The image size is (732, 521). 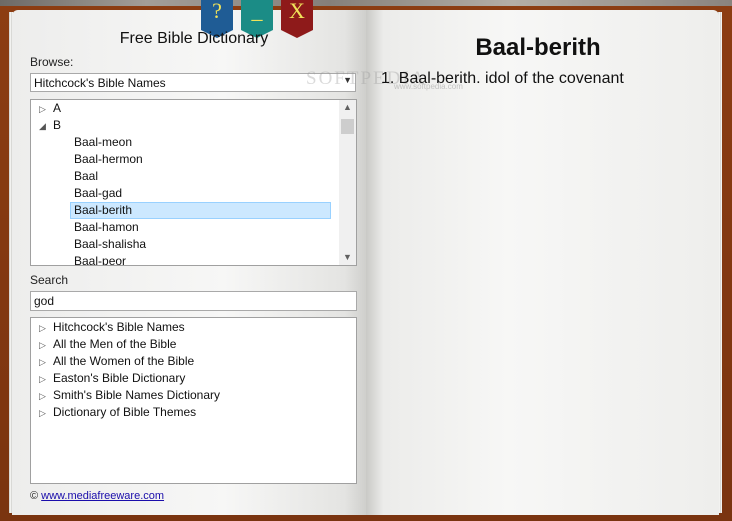 What do you see at coordinates (347, 257) in the screenshot?
I see `scroll-down-icon: ▼` at bounding box center [347, 257].